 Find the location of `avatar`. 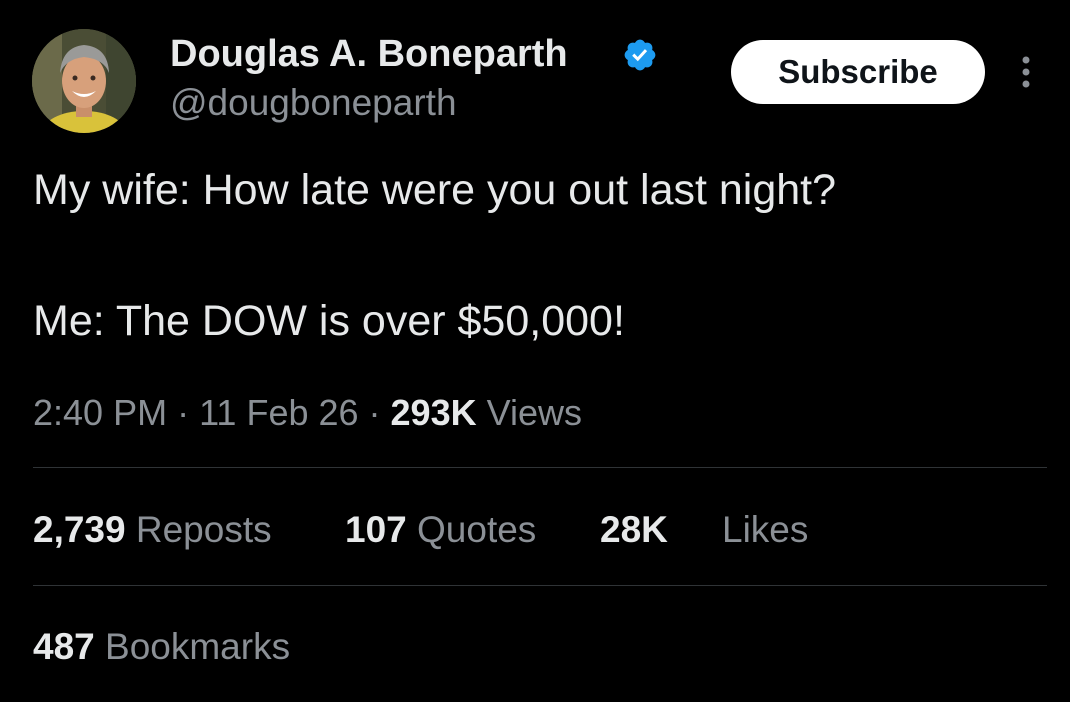

avatar is located at coordinates (84, 81).